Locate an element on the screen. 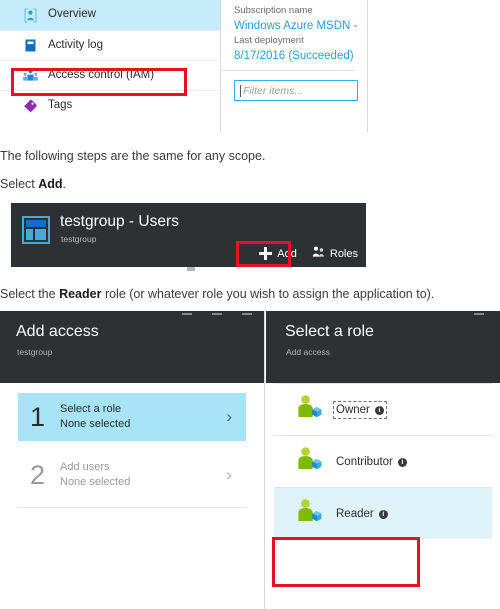  step-title: Select a role is located at coordinates (91, 409).